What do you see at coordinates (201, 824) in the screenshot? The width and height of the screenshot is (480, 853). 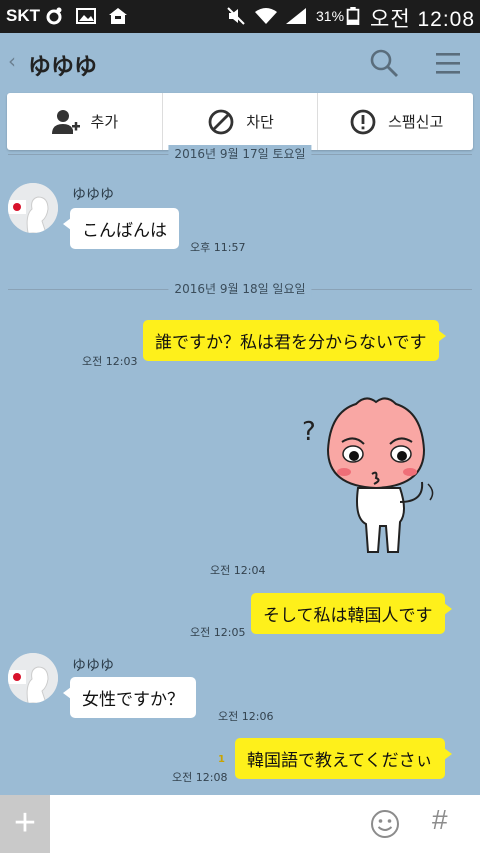 I see `message-input` at bounding box center [201, 824].